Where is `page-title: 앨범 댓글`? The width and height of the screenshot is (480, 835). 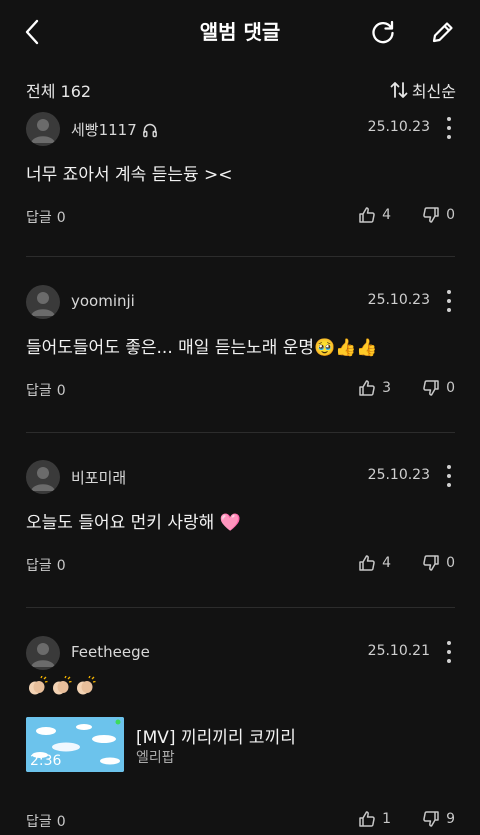 page-title: 앨범 댓글 is located at coordinates (240, 32).